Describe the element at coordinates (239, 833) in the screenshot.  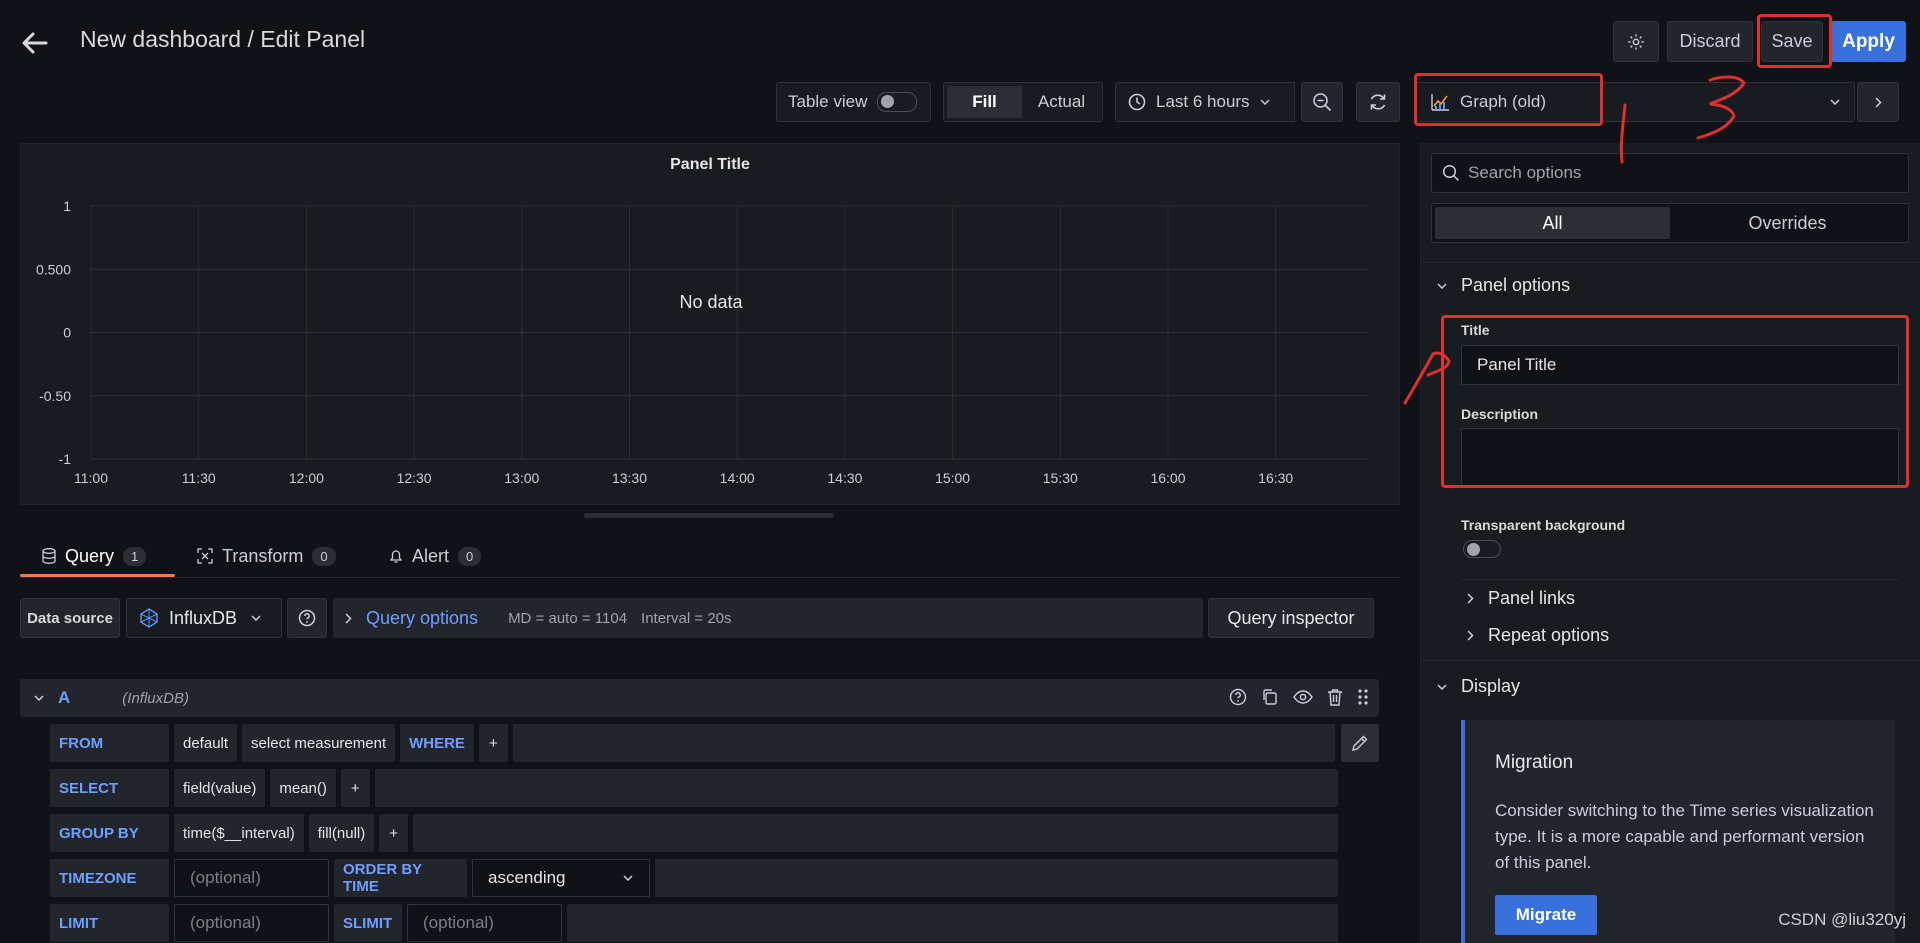
I see `group-time-segment: time($__interval)` at that location.